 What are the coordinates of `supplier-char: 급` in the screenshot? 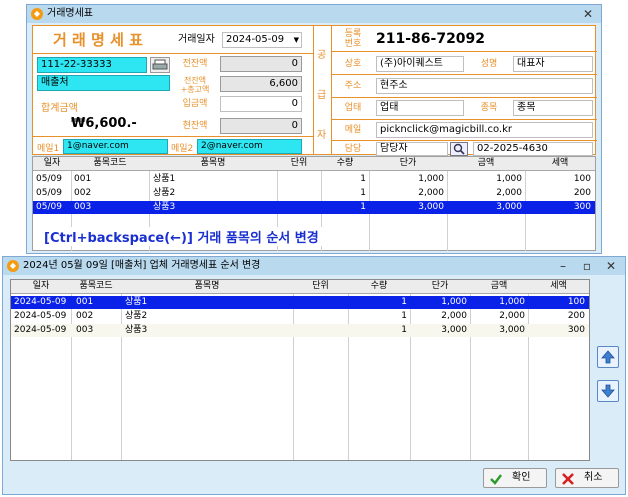 It's located at (322, 95).